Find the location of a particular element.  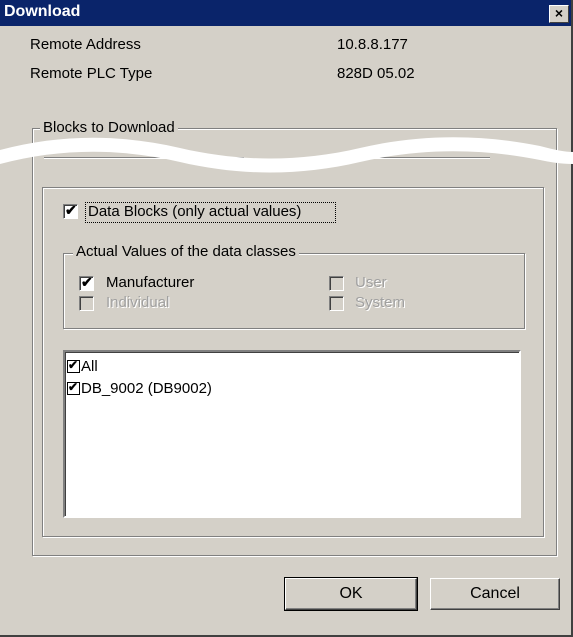

individual-label: Individual is located at coordinates (137, 302).